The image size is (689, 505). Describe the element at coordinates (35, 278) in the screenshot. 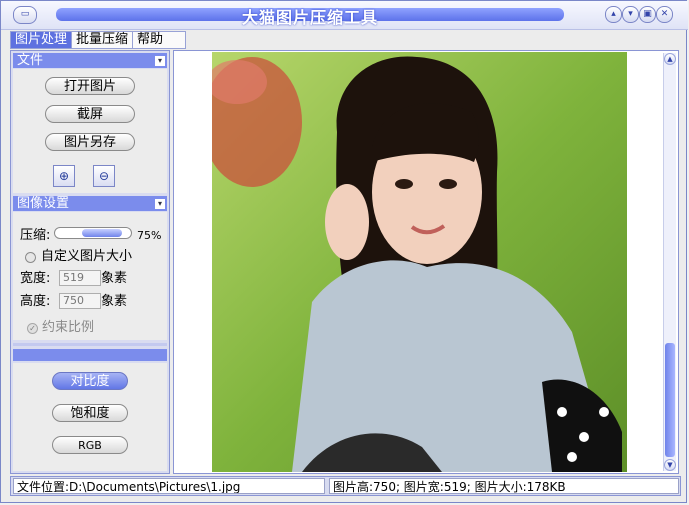

I see `width-label: 宽度:` at that location.